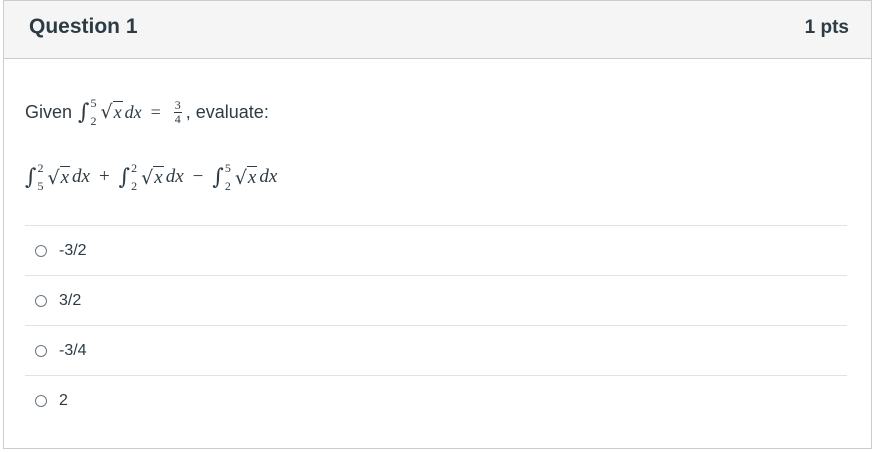  What do you see at coordinates (436, 400) in the screenshot?
I see `answer-option: 2` at bounding box center [436, 400].